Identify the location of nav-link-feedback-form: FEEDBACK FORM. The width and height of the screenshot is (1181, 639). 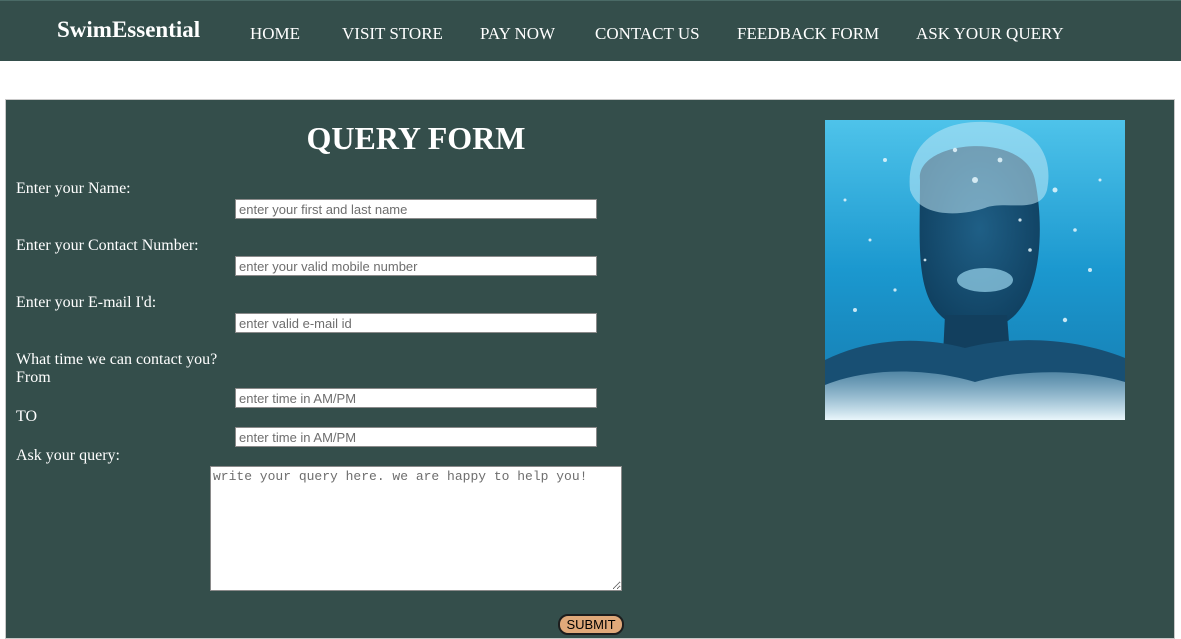
(808, 34).